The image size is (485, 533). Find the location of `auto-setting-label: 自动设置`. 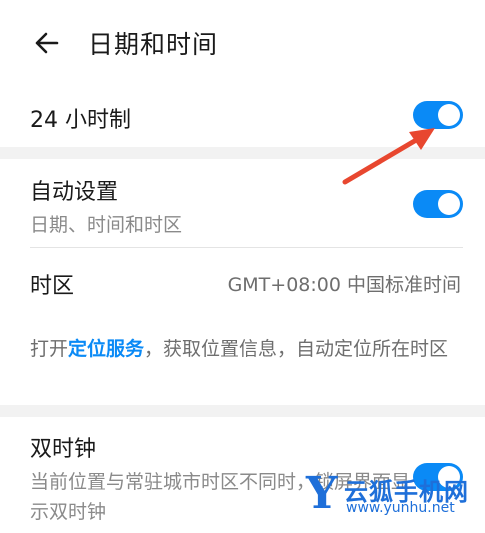

auto-setting-label: 自动设置 is located at coordinates (74, 192).